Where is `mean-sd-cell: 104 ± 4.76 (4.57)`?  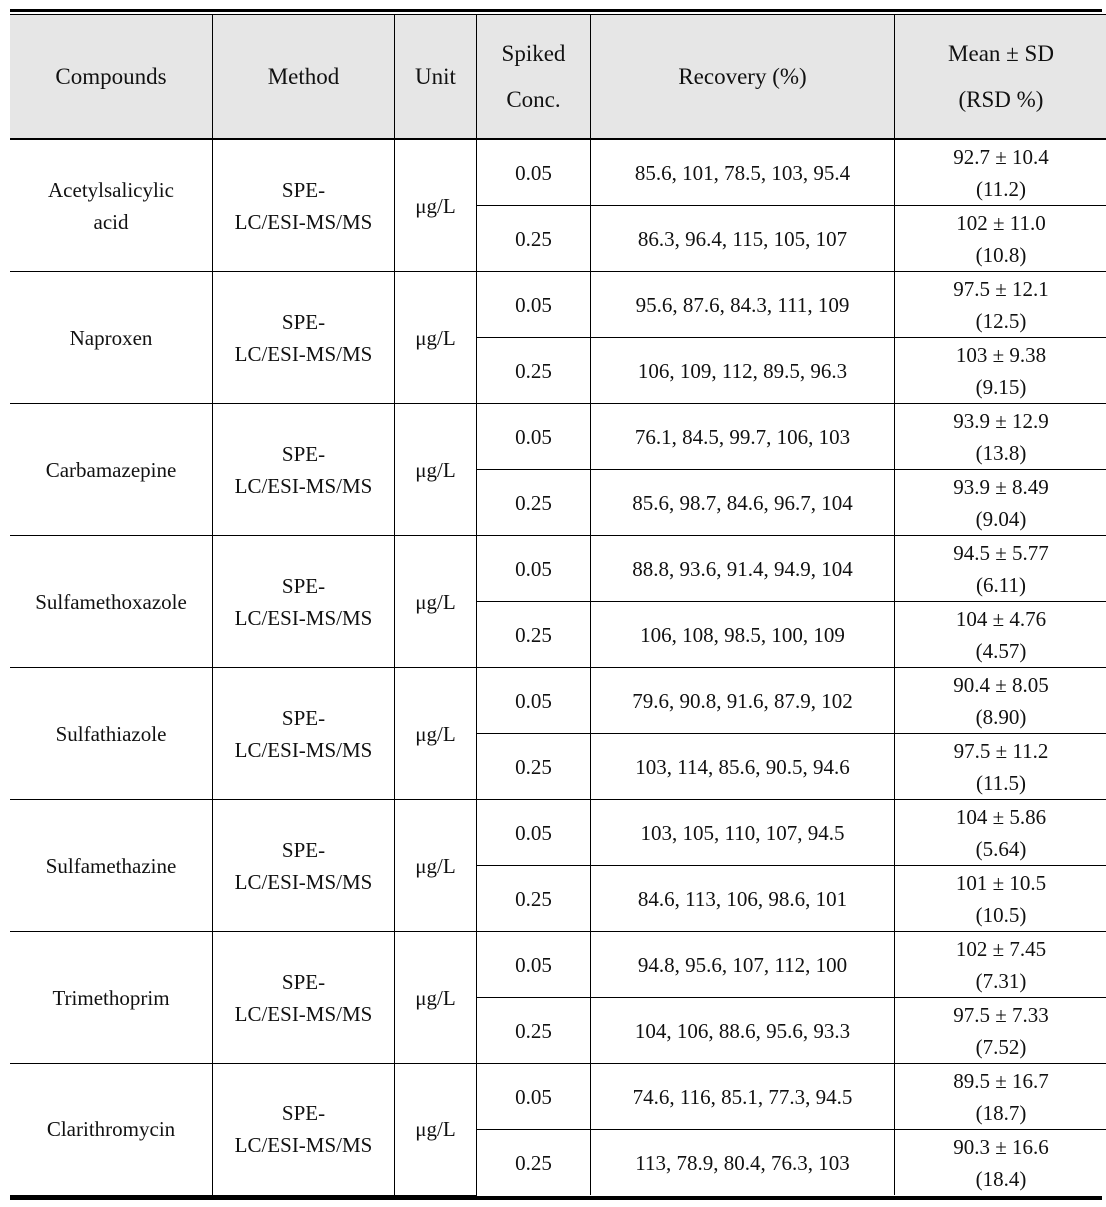 mean-sd-cell: 104 ± 4.76 (4.57) is located at coordinates (1000, 634).